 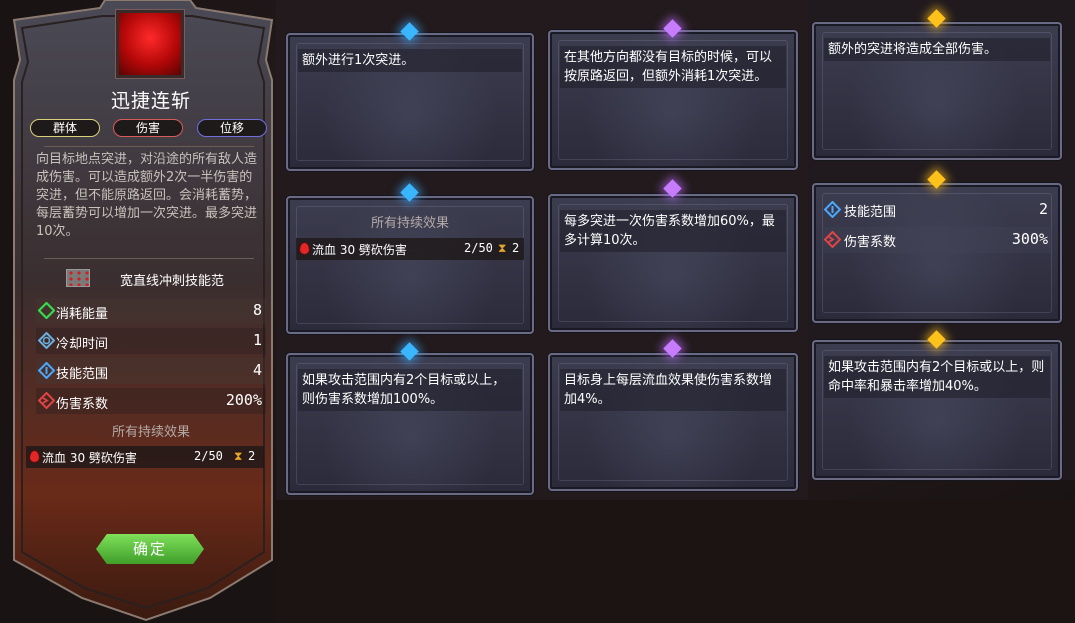 What do you see at coordinates (151, 401) in the screenshot?
I see `stat-row-damage: 伤害系数 200%` at bounding box center [151, 401].